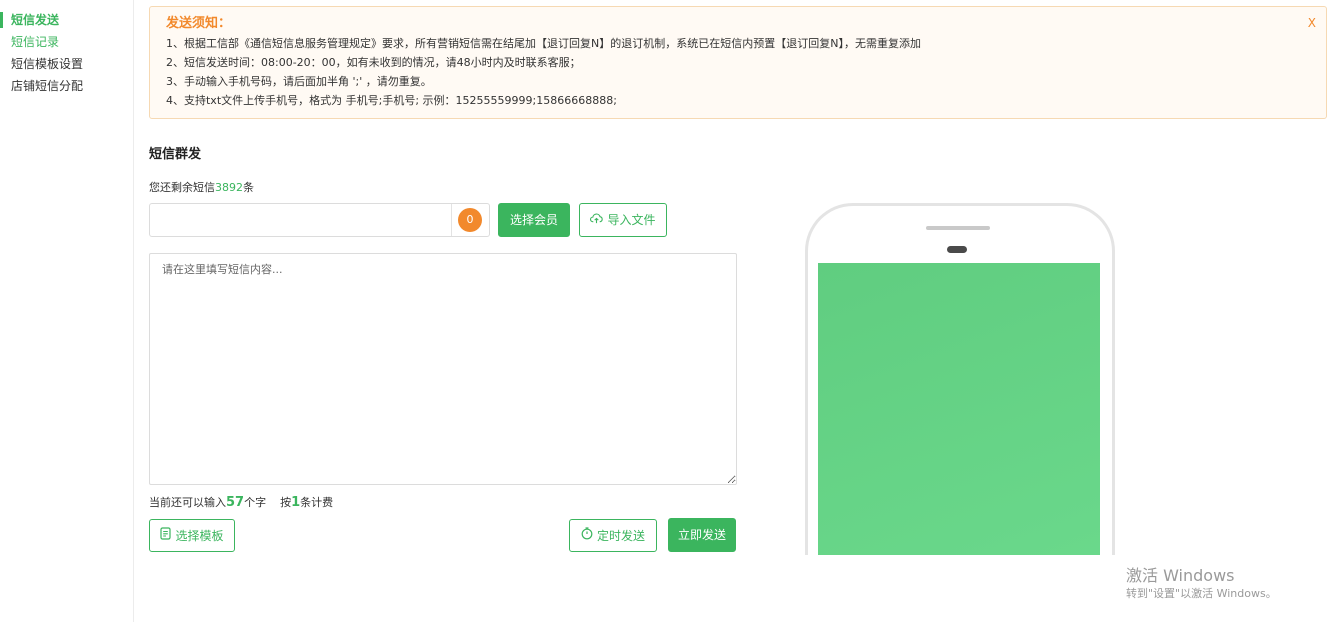 The image size is (1330, 622). What do you see at coordinates (286, 502) in the screenshot?
I see `billing-prefix: 按` at bounding box center [286, 502].